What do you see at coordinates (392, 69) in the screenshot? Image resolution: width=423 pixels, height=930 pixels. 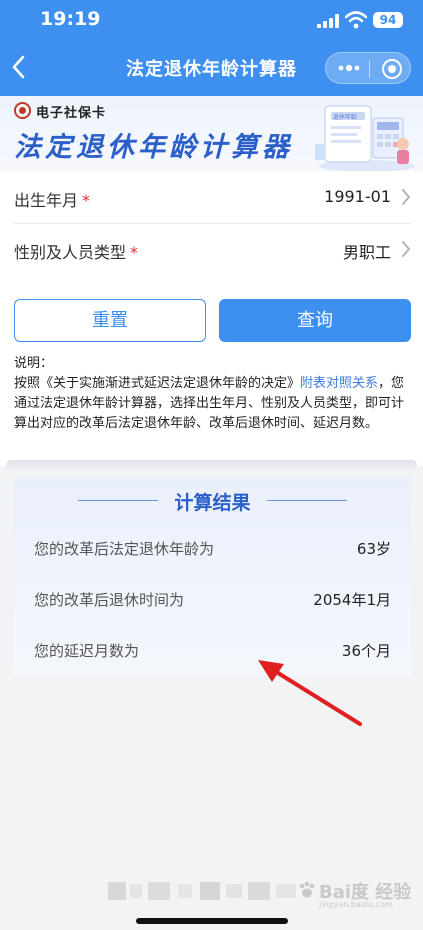 I see `target-circle-icon` at bounding box center [392, 69].